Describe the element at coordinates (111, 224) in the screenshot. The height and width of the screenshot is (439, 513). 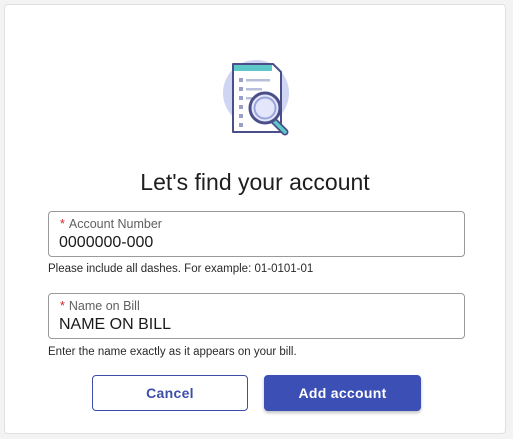
I see `account-number-label: * Account Number` at that location.